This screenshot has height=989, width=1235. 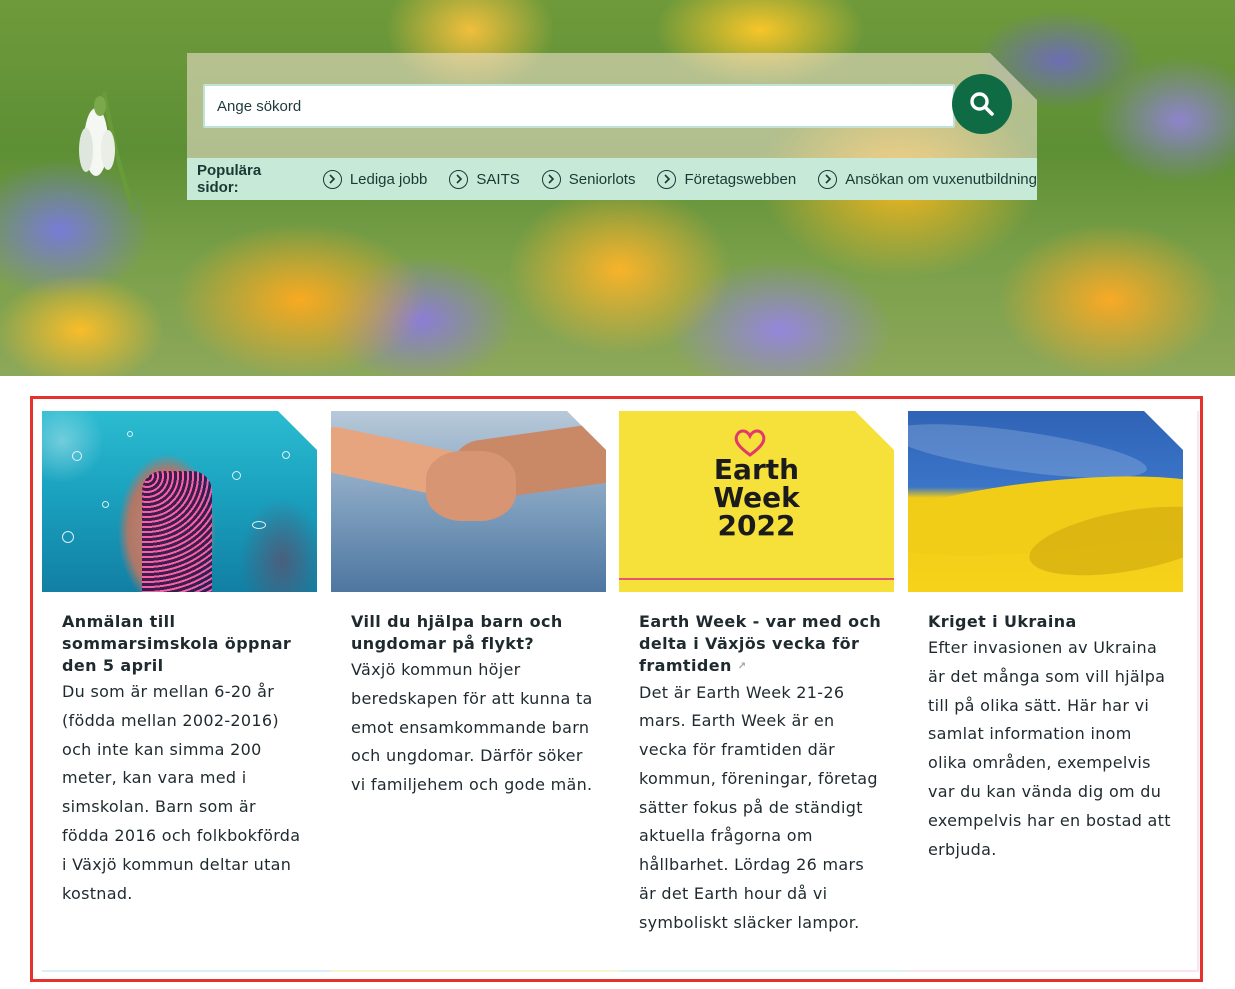 I want to click on search-icon, so click(x=982, y=104).